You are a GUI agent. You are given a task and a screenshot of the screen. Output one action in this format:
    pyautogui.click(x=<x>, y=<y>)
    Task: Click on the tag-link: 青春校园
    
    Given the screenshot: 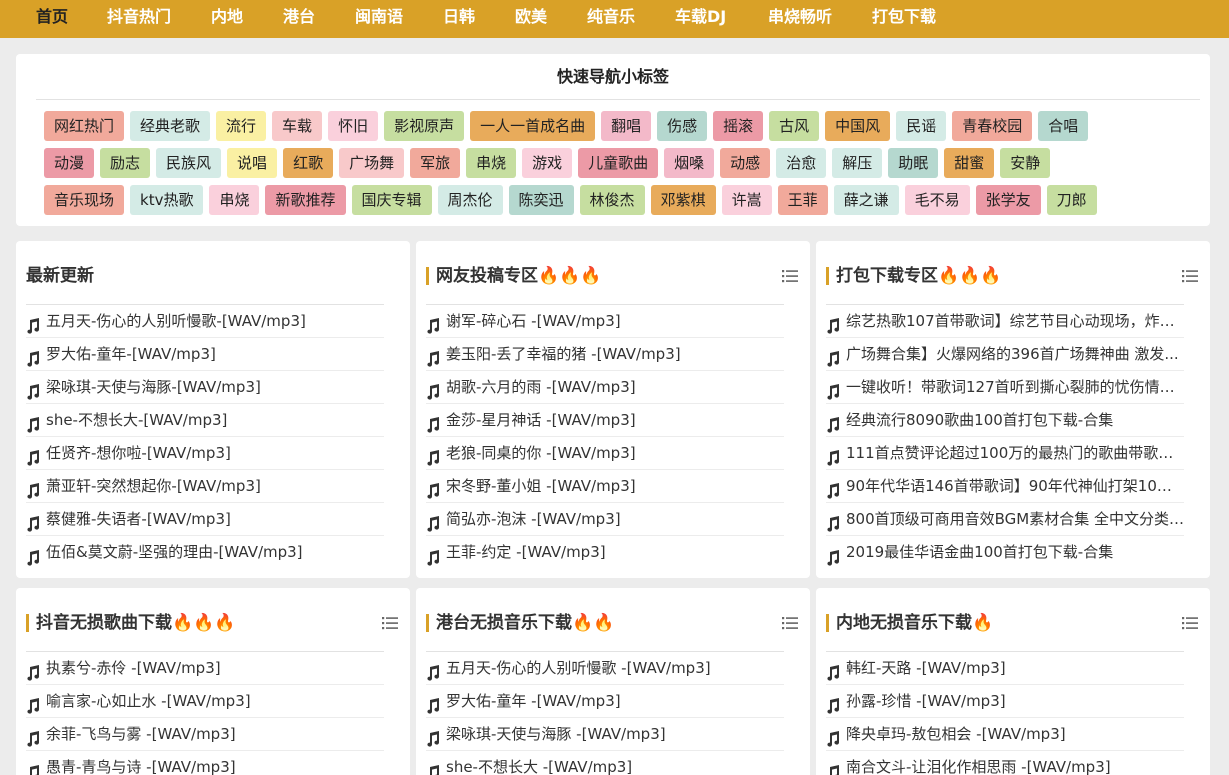 What is the action you would take?
    pyautogui.click(x=992, y=126)
    